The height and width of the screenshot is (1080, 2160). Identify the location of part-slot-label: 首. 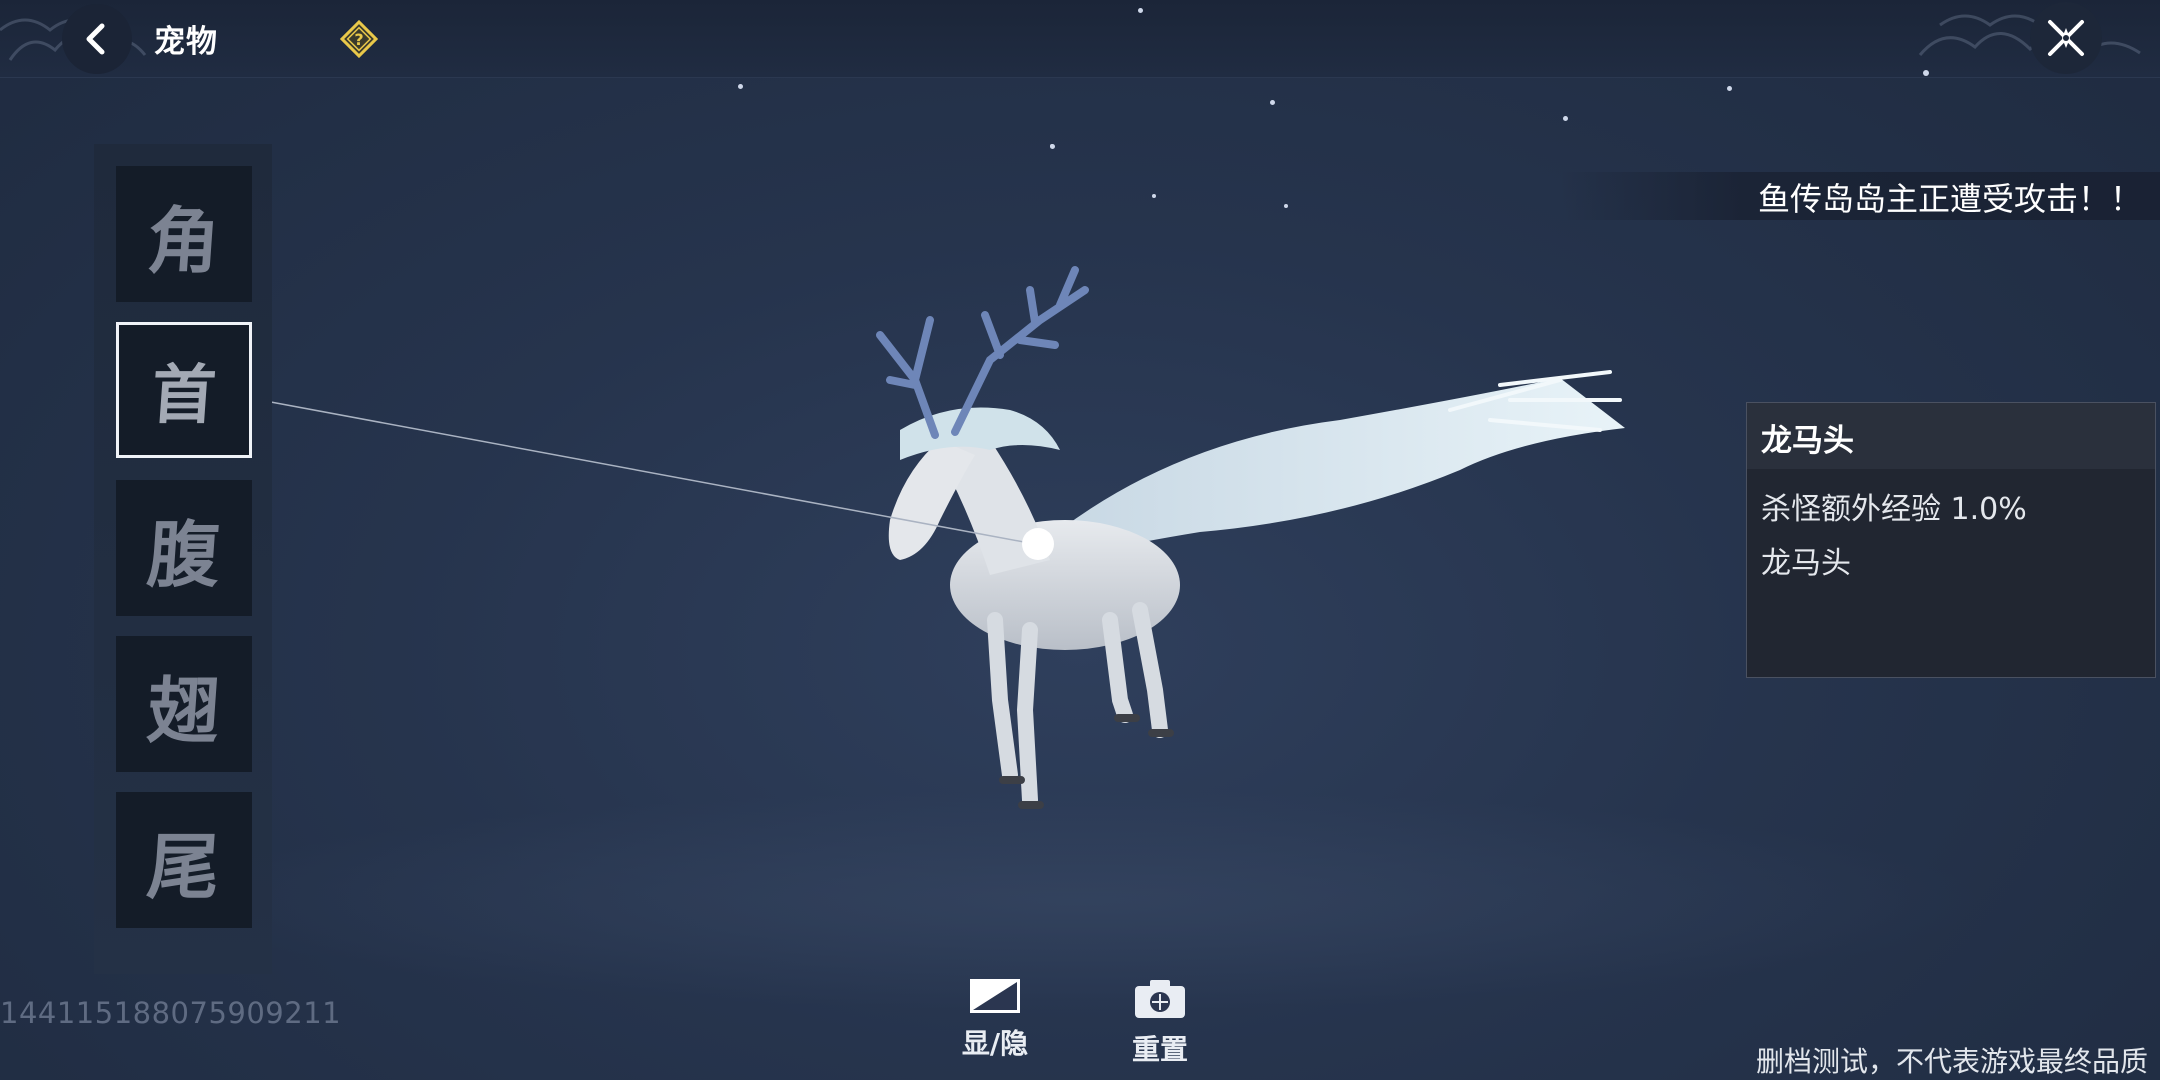
(183, 395).